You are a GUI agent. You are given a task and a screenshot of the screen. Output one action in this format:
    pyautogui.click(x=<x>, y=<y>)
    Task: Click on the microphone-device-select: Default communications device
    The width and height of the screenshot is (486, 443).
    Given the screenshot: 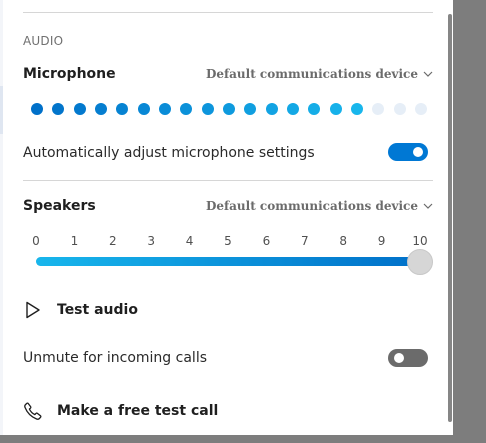 What is the action you would take?
    pyautogui.click(x=319, y=74)
    